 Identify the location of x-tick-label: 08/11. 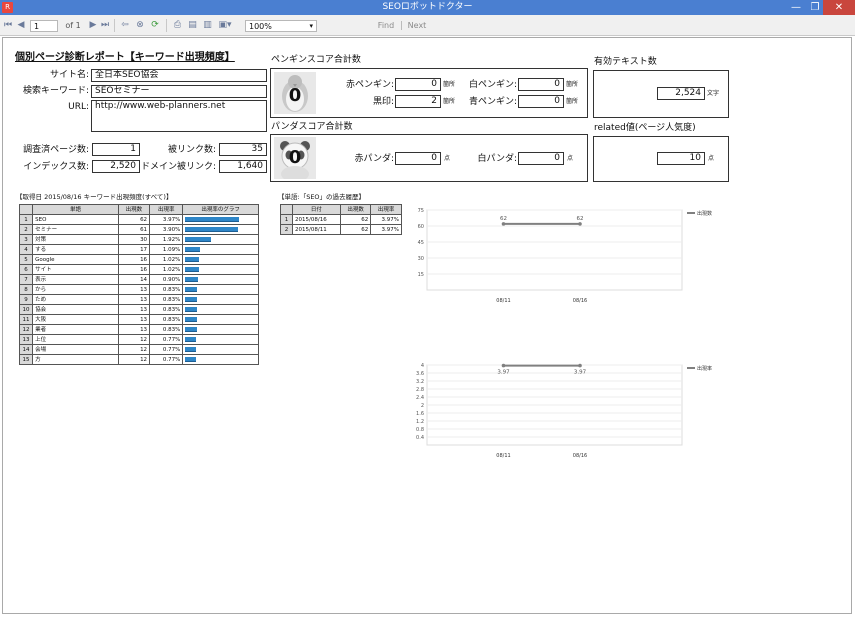
(503, 301).